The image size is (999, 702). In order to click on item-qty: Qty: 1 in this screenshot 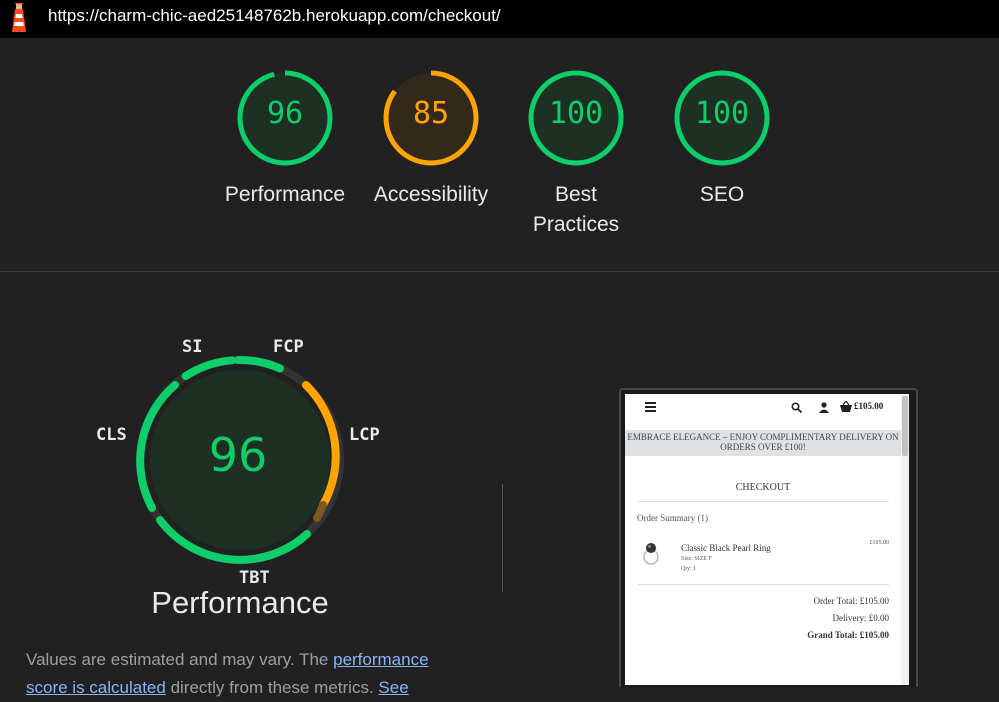, I will do `click(689, 569)`.